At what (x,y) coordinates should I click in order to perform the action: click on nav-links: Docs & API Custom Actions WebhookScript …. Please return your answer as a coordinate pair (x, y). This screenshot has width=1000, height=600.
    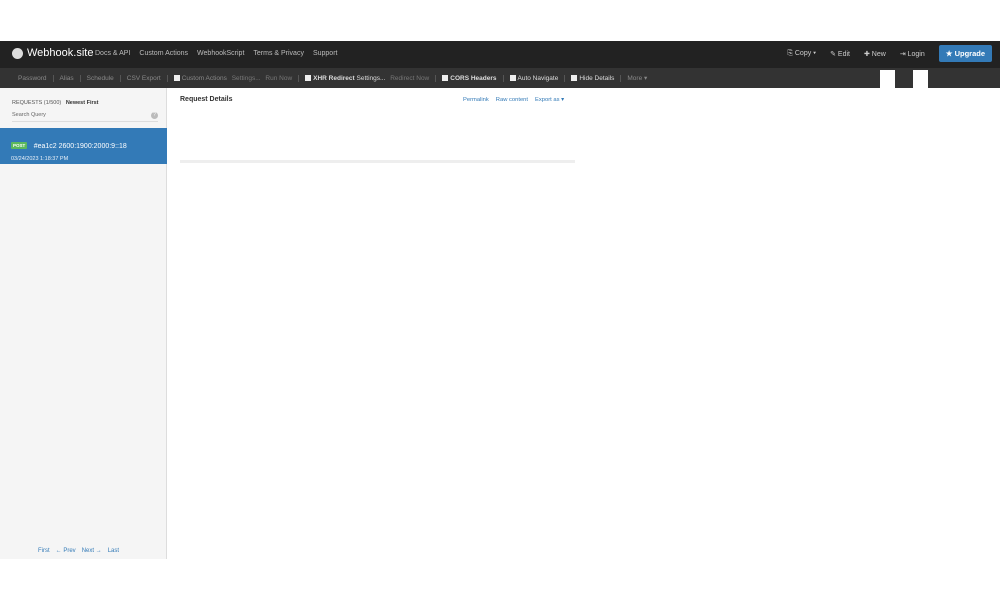
    Looking at the image, I should click on (216, 53).